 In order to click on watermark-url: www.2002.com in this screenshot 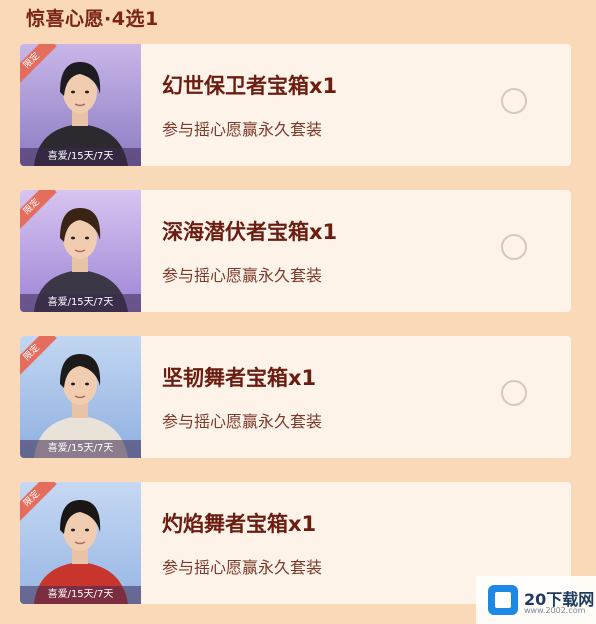, I will do `click(555, 610)`.